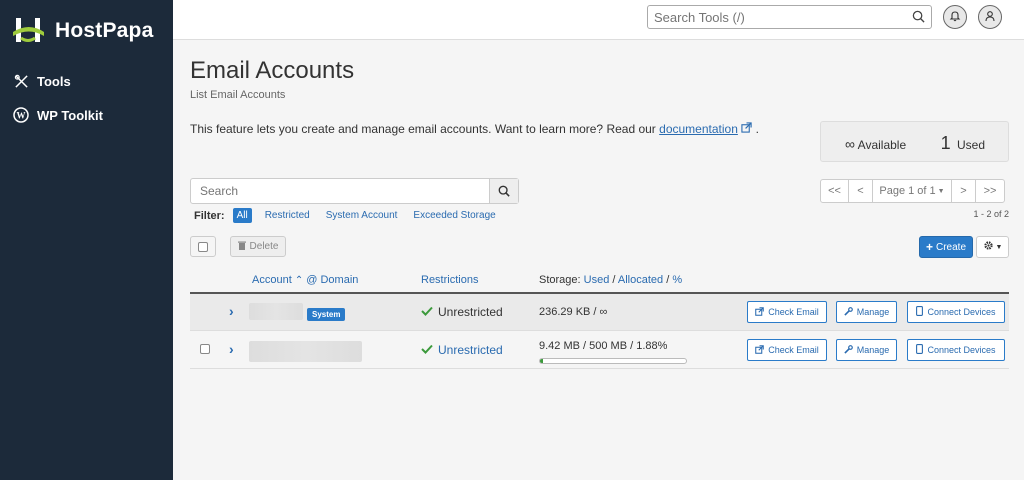 This screenshot has width=1024, height=480. I want to click on used-label: Used, so click(970, 145).